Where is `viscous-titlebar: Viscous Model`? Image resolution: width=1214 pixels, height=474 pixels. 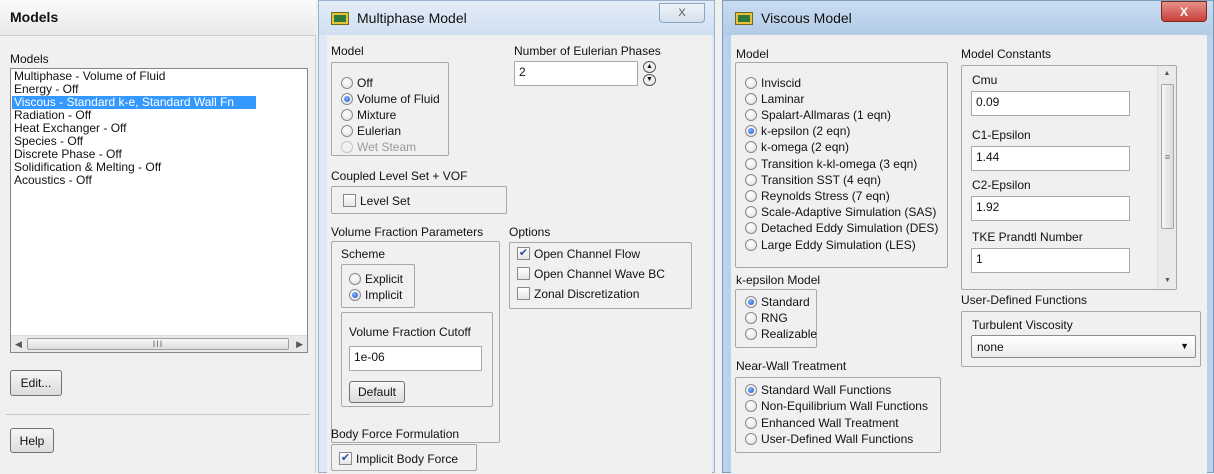 viscous-titlebar: Viscous Model is located at coordinates (968, 18).